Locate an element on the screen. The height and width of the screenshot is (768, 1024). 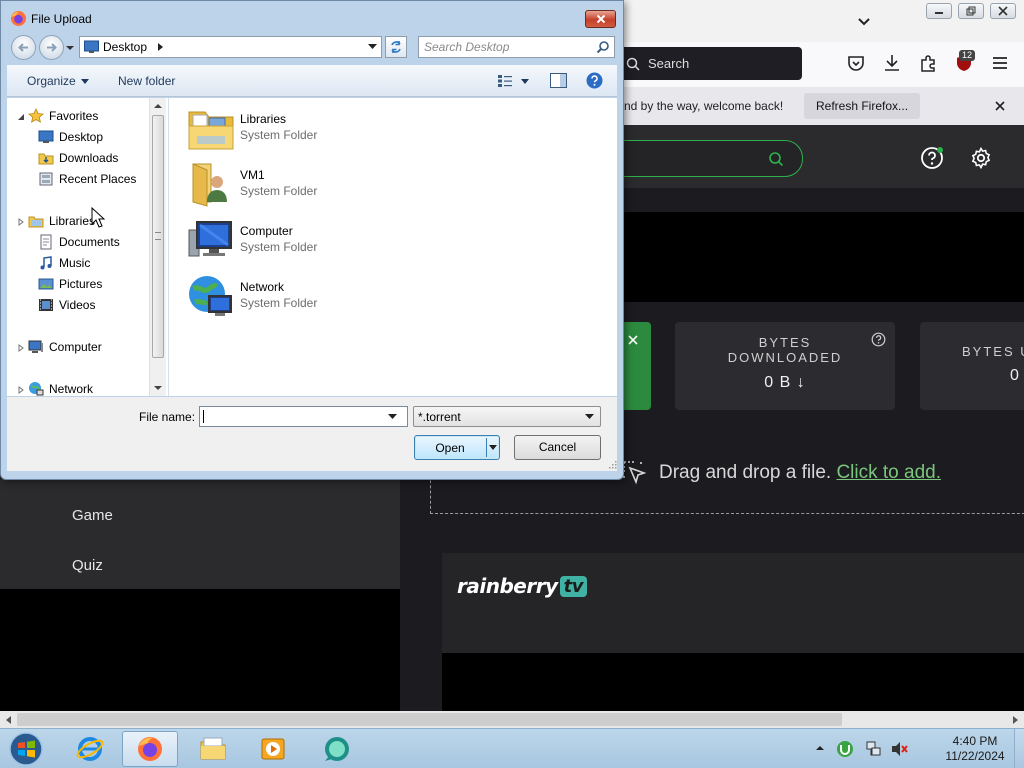
file-name-input is located at coordinates (303, 416).